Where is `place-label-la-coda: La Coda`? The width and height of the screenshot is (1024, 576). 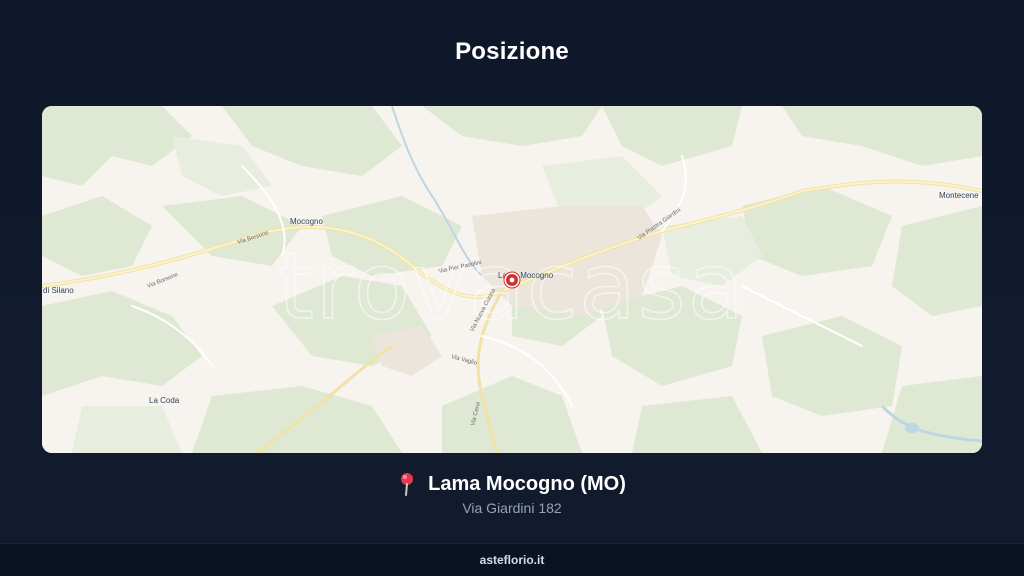 place-label-la-coda: La Coda is located at coordinates (164, 400).